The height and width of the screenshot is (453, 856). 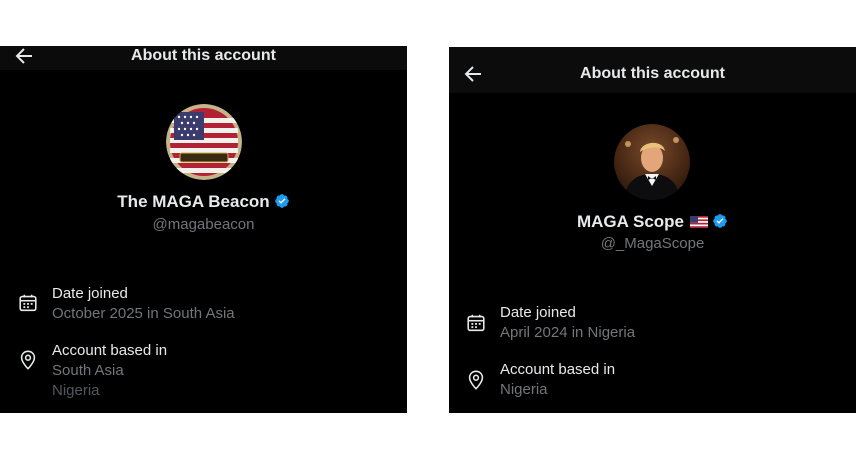 I want to click on handle: @_MagaScope, so click(x=652, y=243).